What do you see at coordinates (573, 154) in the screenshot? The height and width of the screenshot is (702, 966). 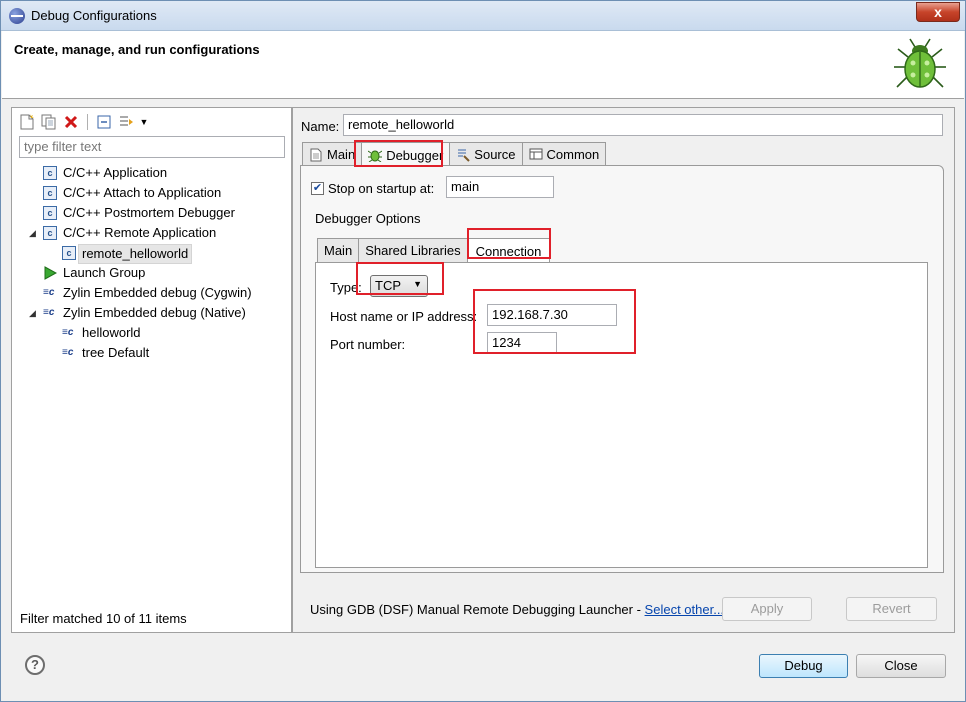 I see `tab-label: Common` at bounding box center [573, 154].